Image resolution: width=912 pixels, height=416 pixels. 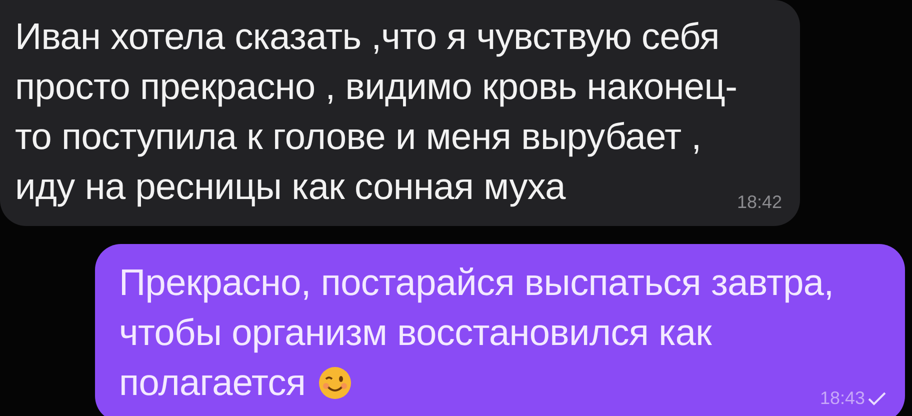 What do you see at coordinates (376, 87) in the screenshot?
I see `message-text: просто прекрасно , видимо кровь наконец-` at bounding box center [376, 87].